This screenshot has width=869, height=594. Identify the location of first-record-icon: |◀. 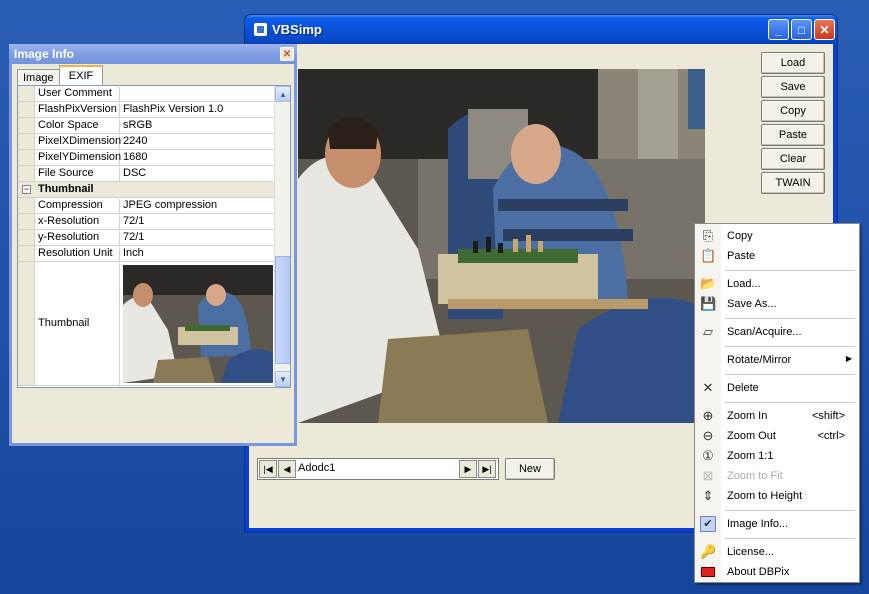
(268, 469).